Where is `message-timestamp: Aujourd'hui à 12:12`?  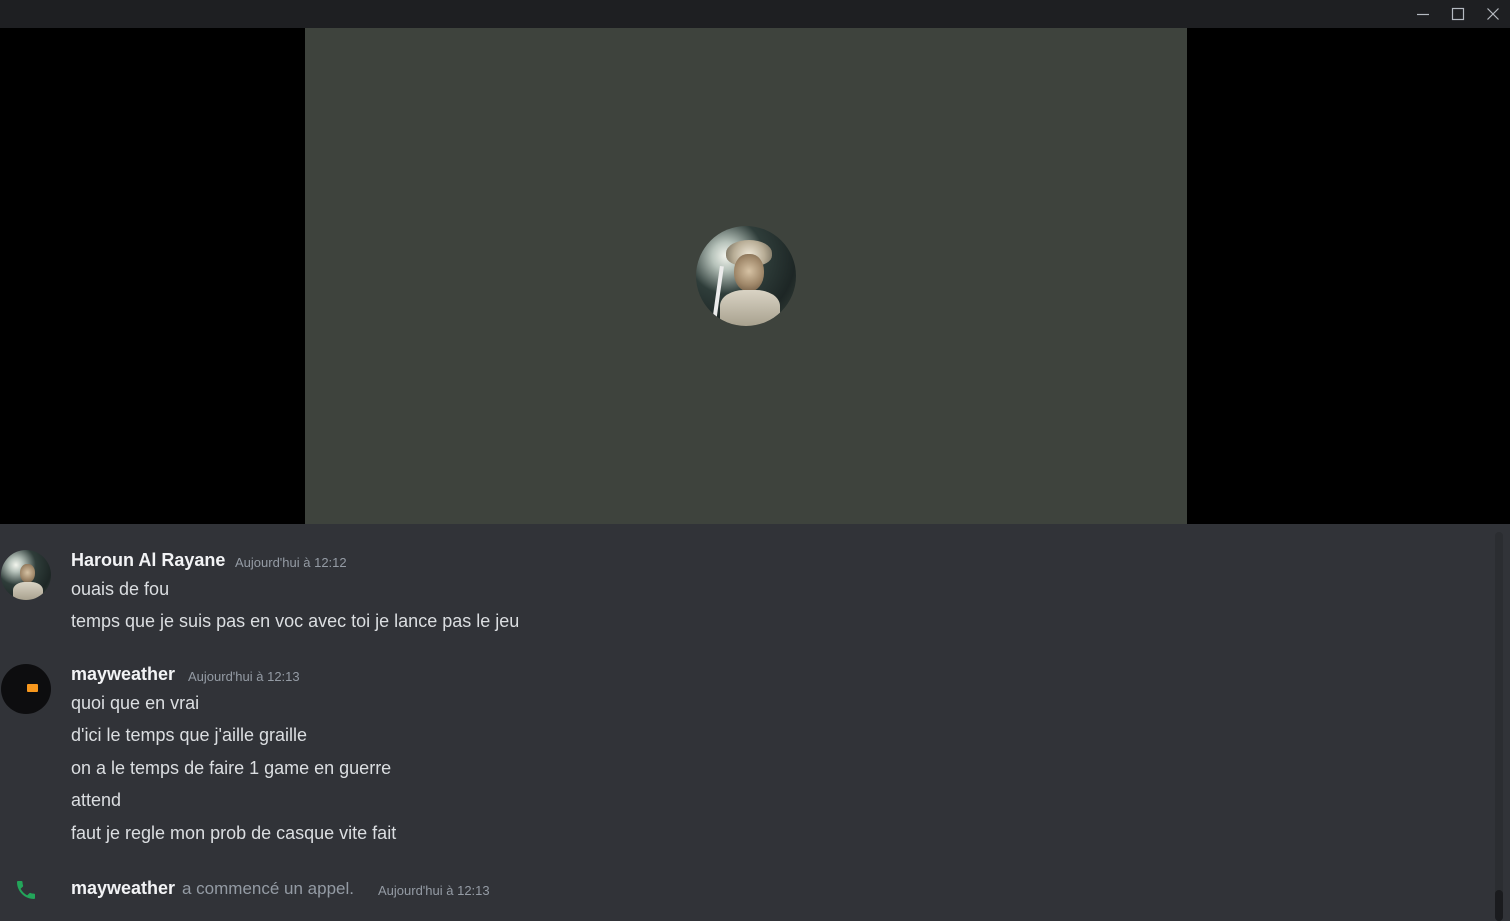
message-timestamp: Aujourd'hui à 12:12 is located at coordinates (291, 562).